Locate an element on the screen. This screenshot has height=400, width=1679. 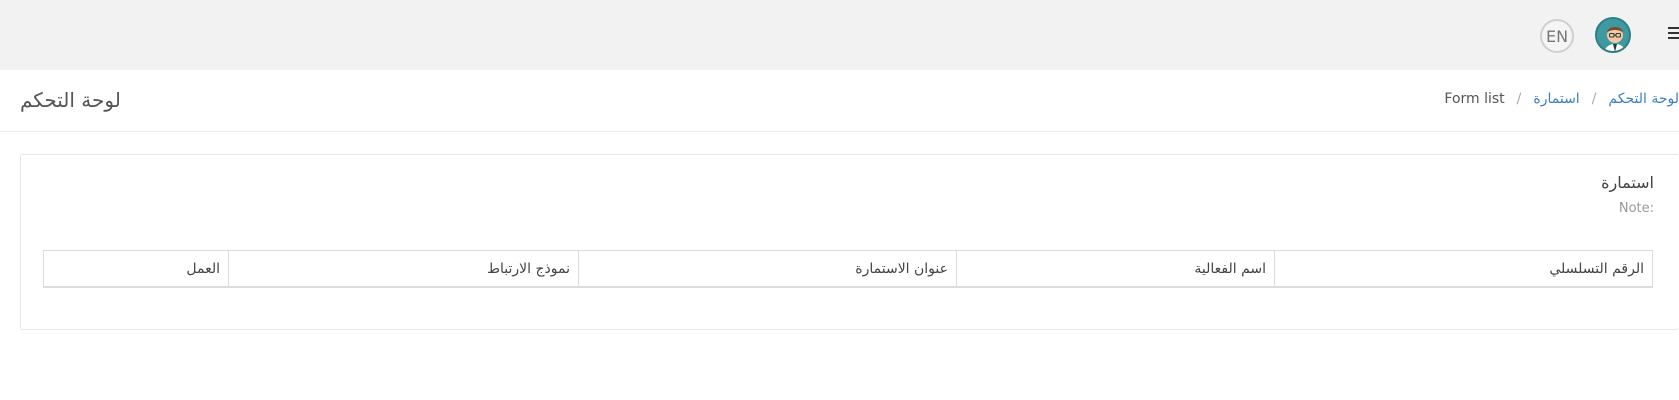
column-header-event-name: اسم الفعالية is located at coordinates (1115, 268).